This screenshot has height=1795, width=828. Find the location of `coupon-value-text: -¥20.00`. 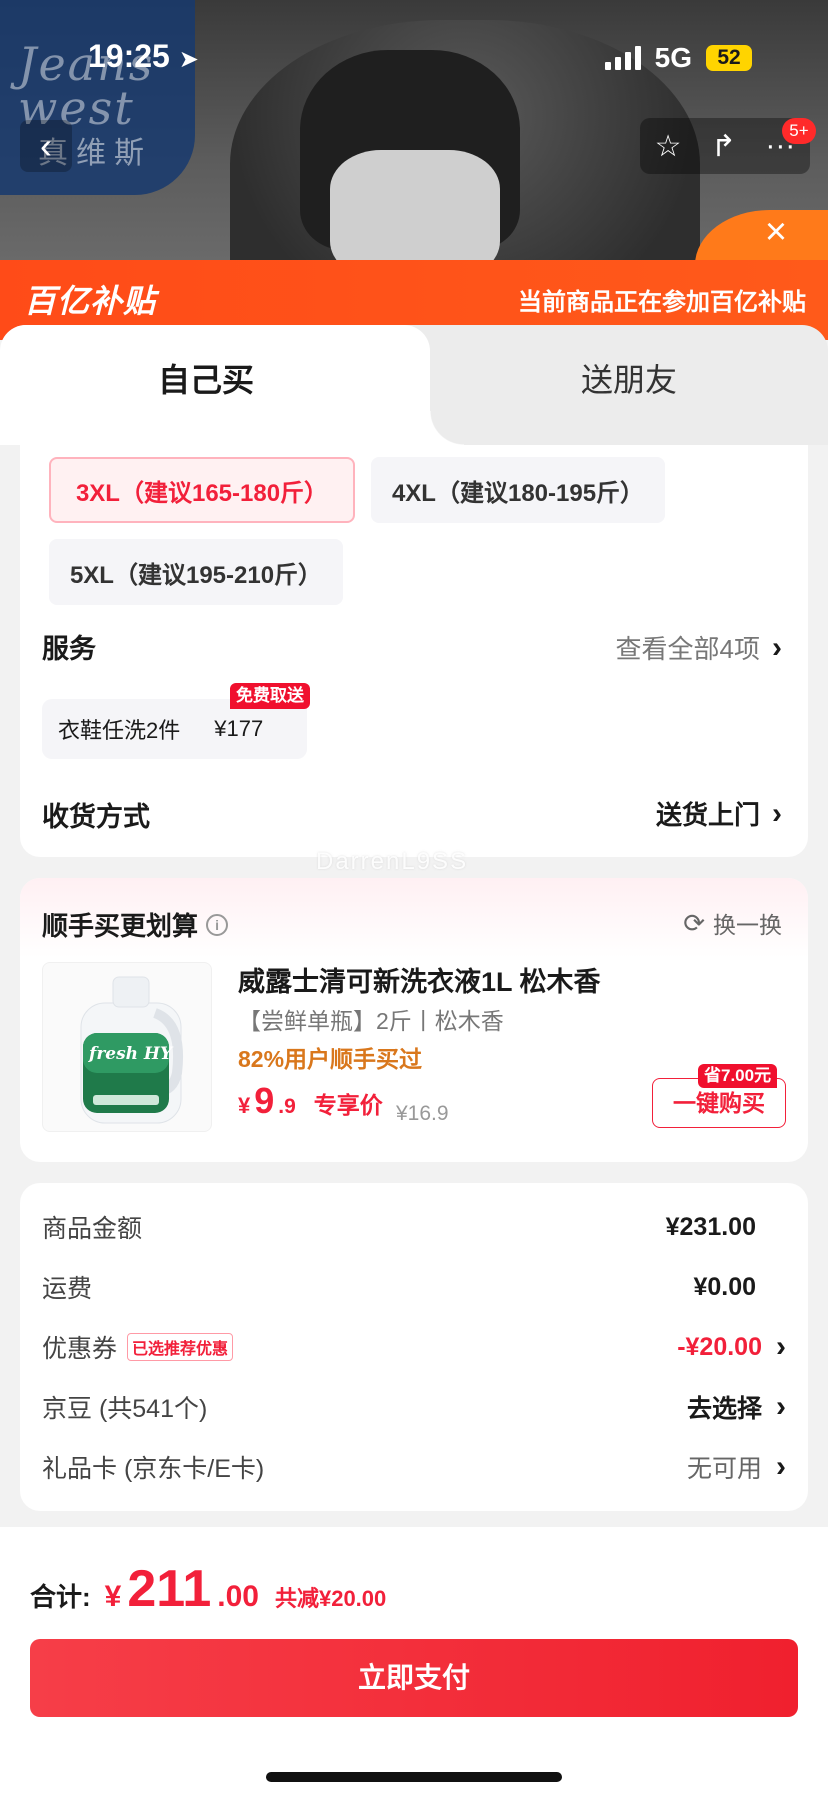

coupon-value-text: -¥20.00 is located at coordinates (719, 1346).